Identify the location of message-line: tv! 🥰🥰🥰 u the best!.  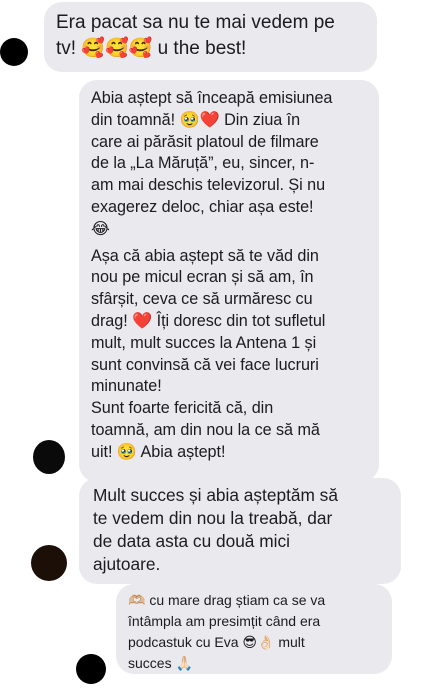
(151, 48).